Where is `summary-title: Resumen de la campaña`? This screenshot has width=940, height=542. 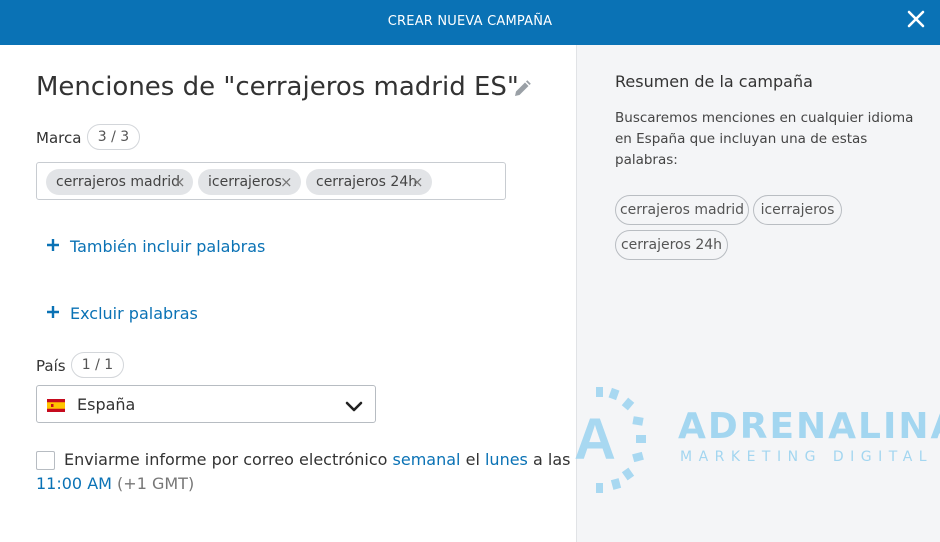 summary-title: Resumen de la campaña is located at coordinates (714, 81).